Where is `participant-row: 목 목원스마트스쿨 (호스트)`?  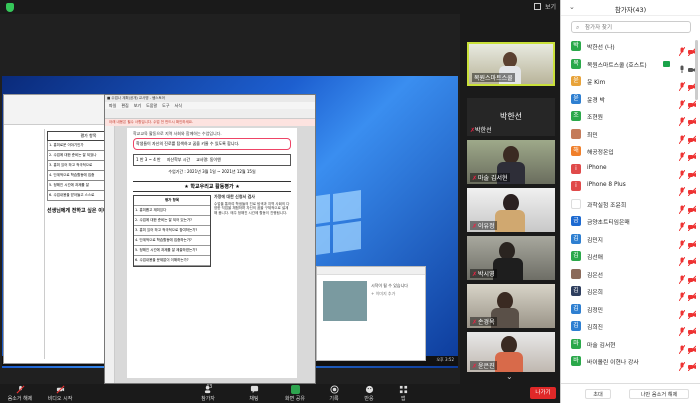 participant-row: 목 목원스마트스쿨 (호스트) is located at coordinates (630, 64).